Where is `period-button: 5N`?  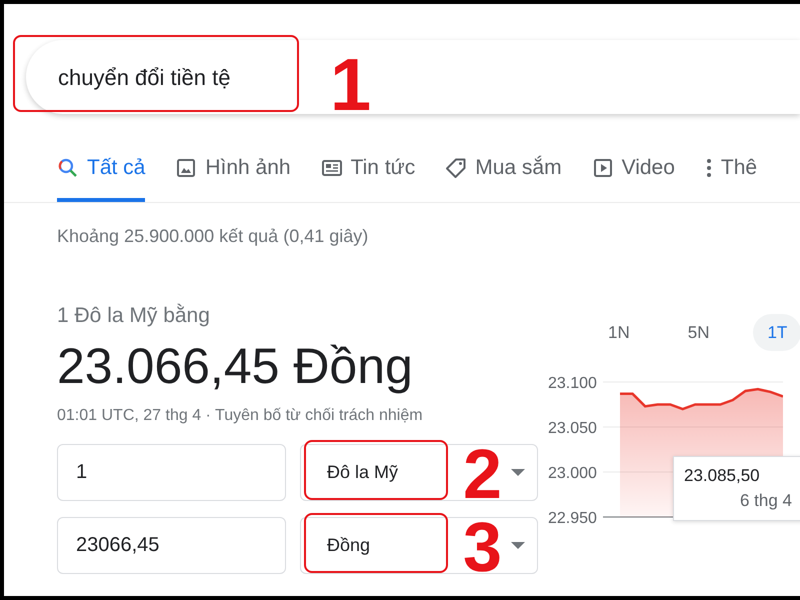
period-button: 5N is located at coordinates (699, 332).